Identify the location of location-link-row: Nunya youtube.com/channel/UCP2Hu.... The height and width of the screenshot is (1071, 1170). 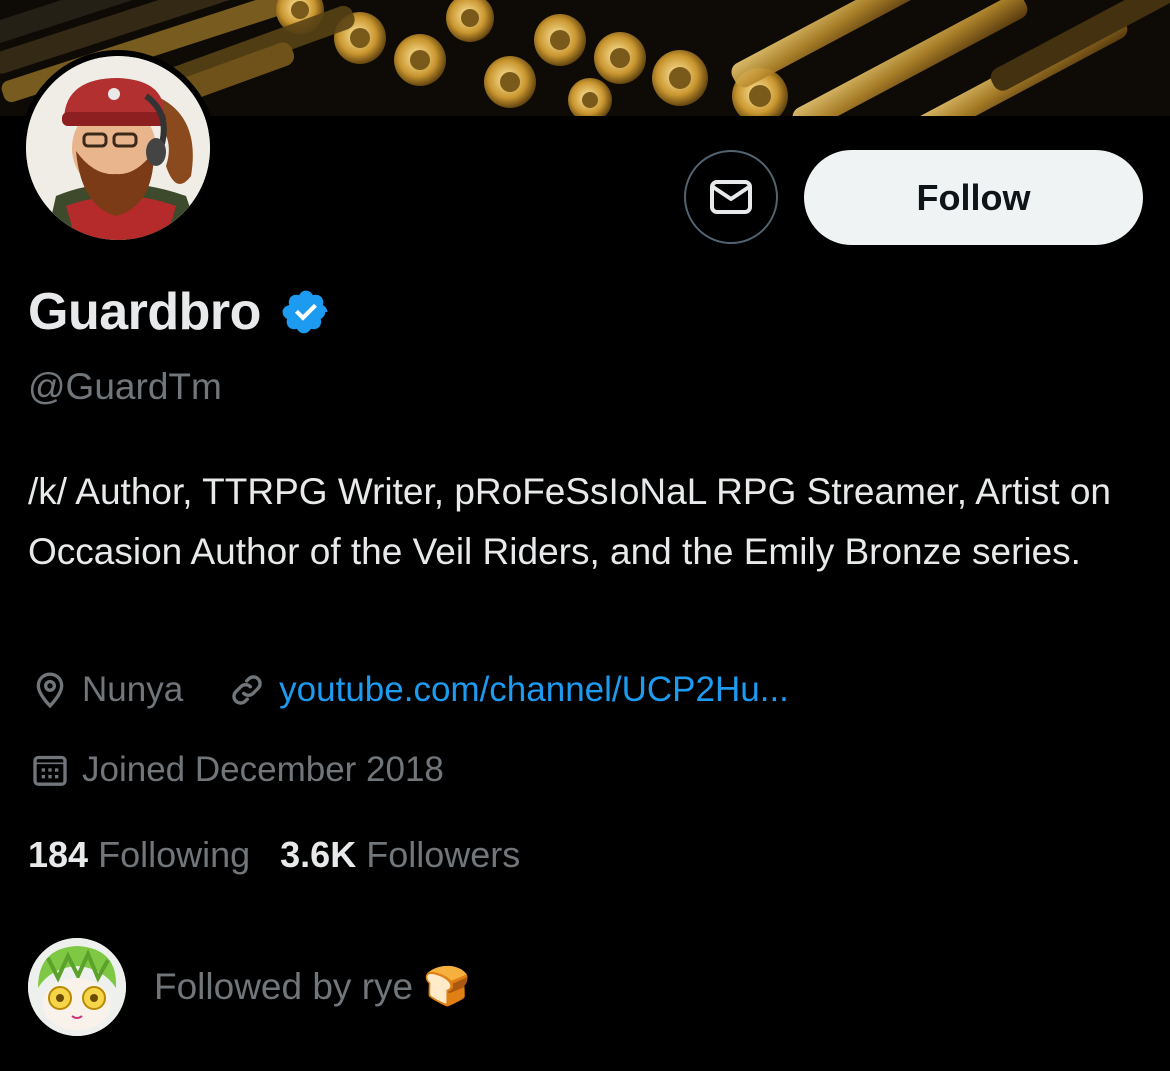
(409, 690).